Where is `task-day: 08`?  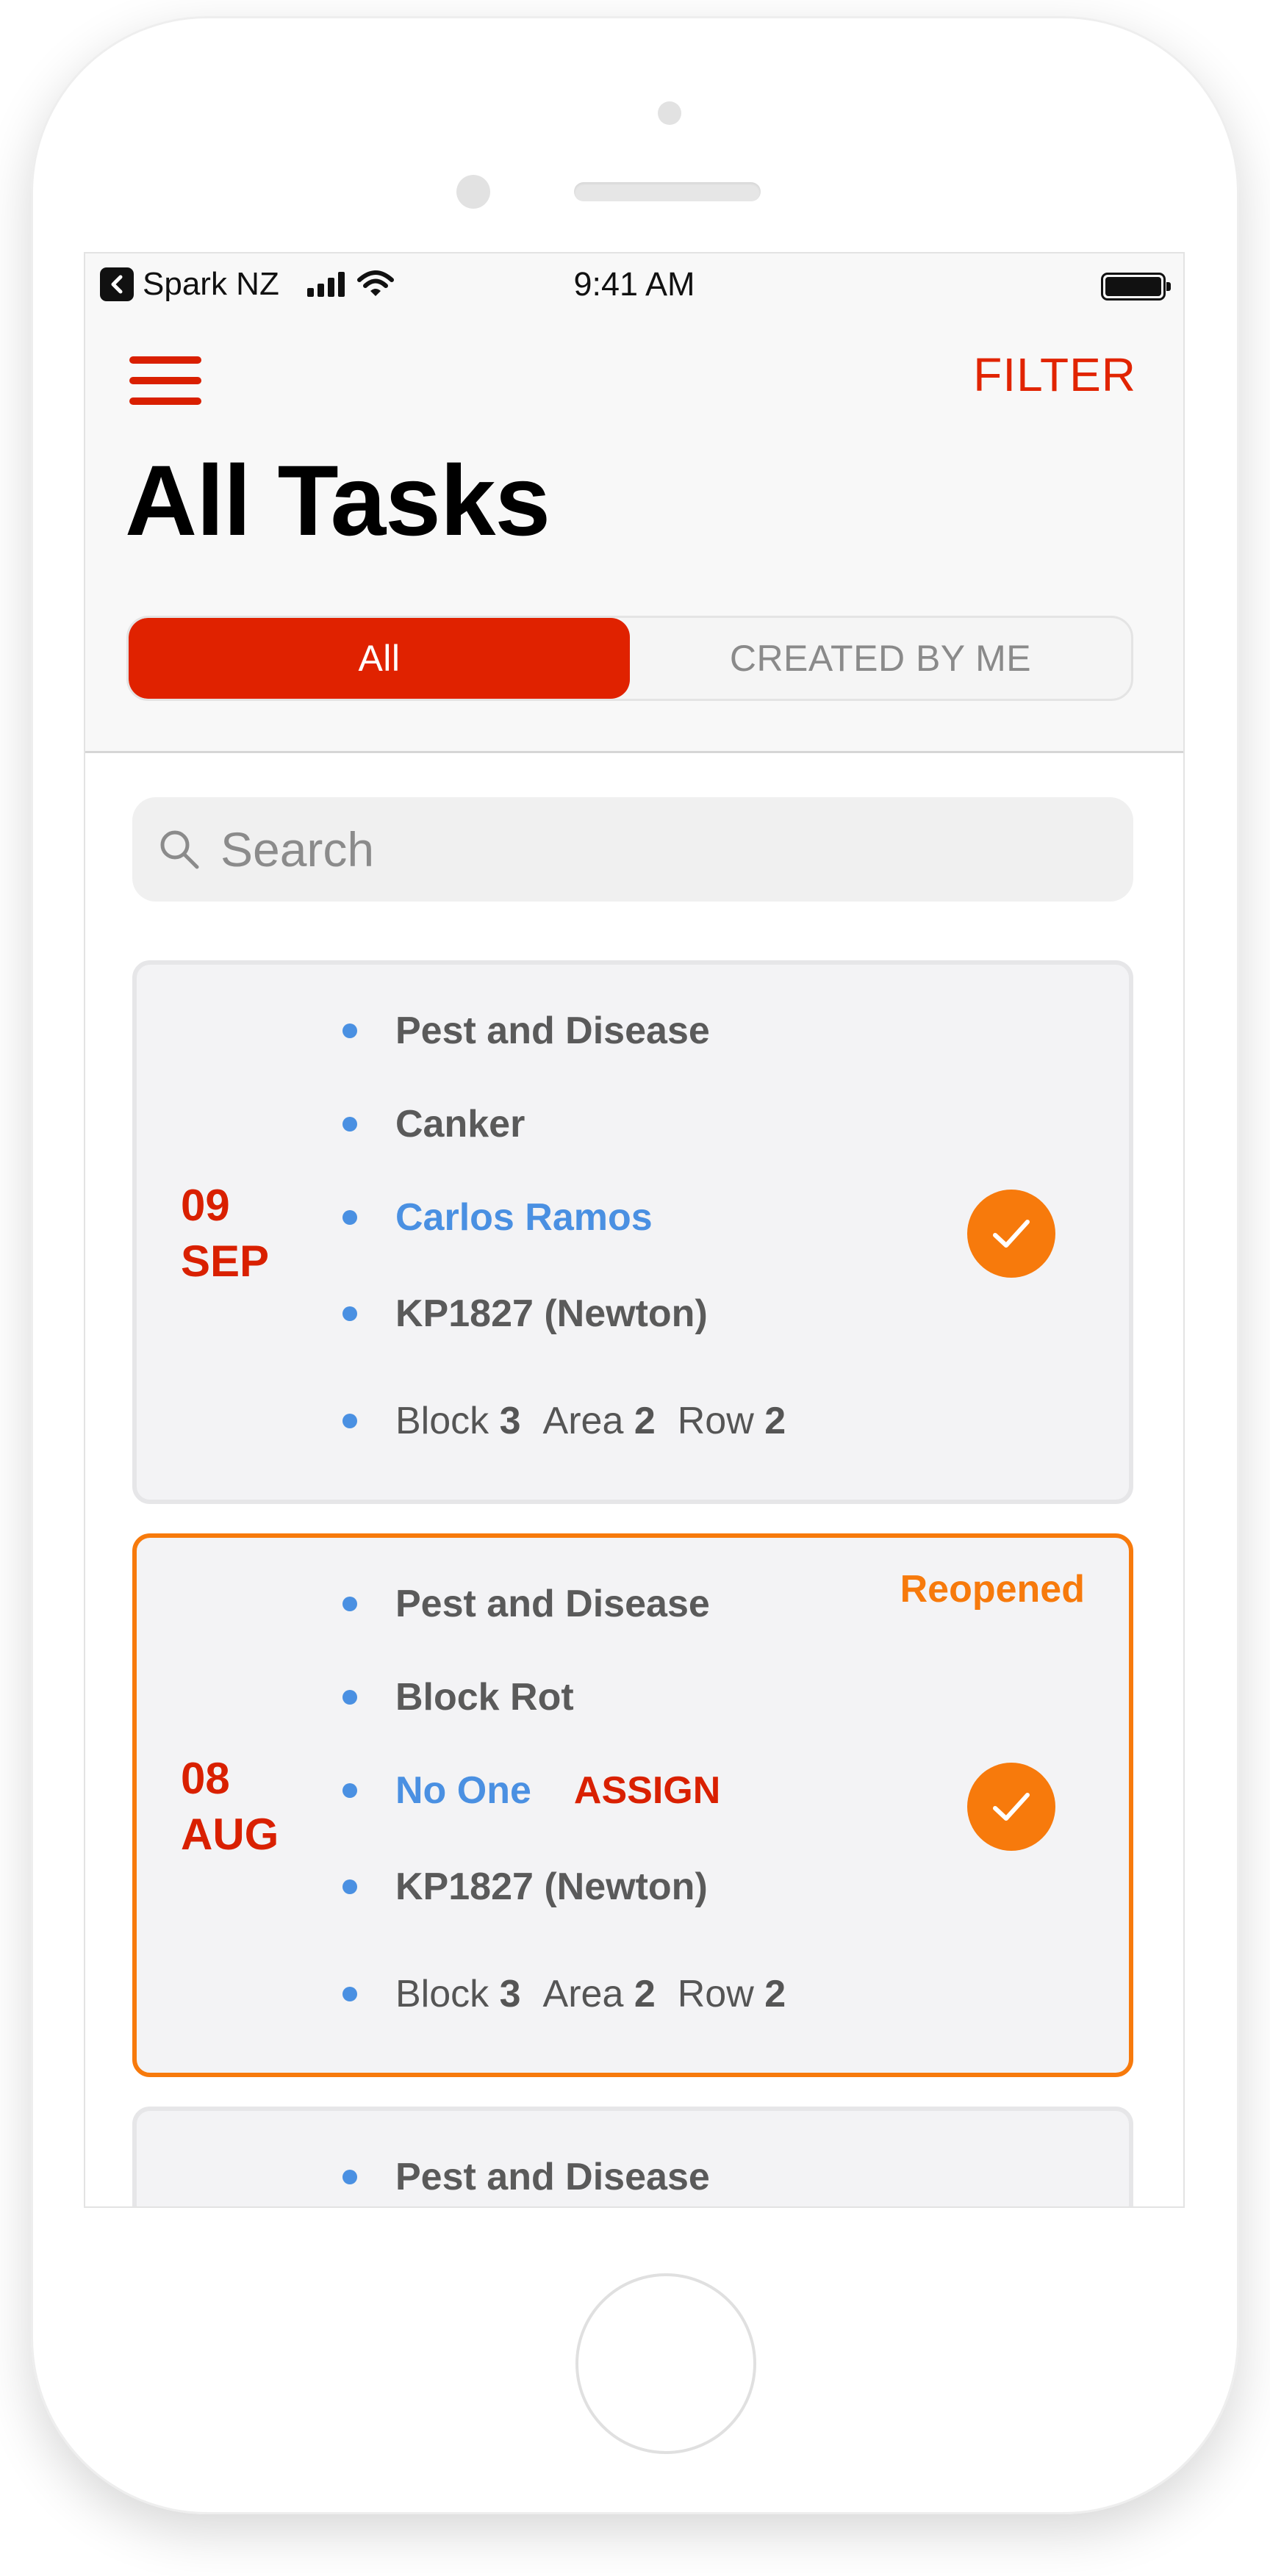
task-day: 08 is located at coordinates (205, 1778).